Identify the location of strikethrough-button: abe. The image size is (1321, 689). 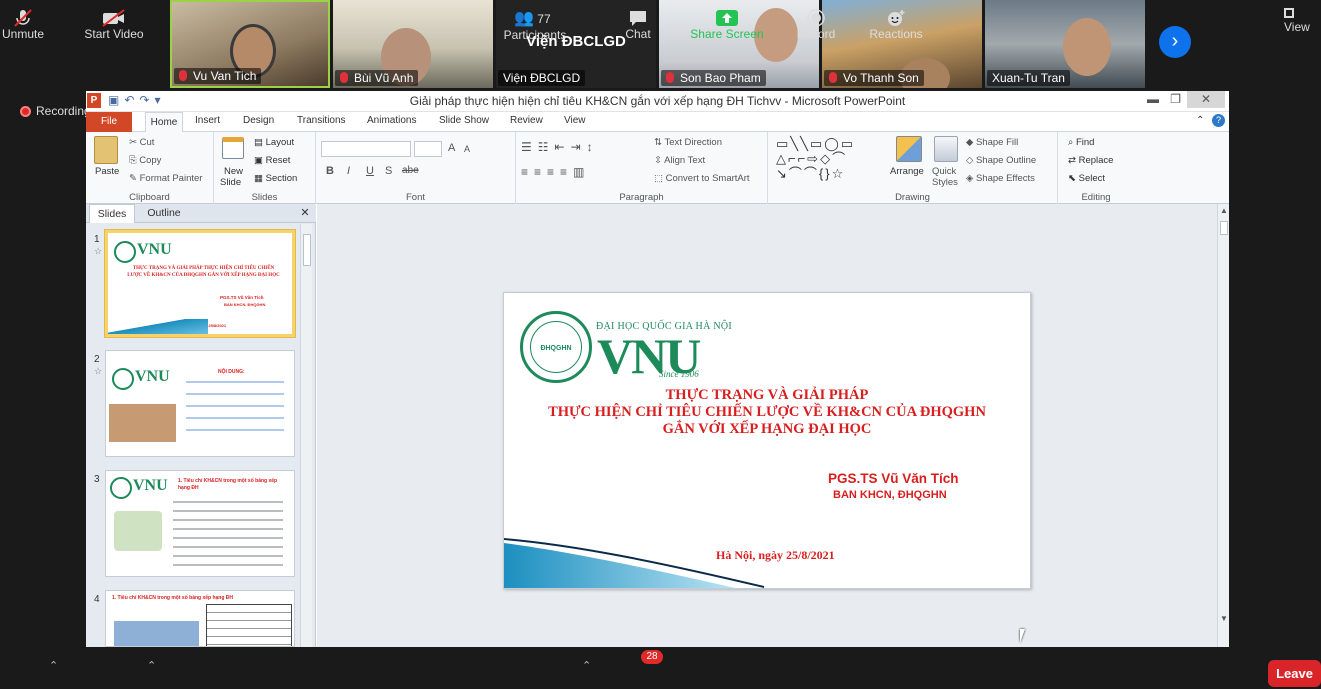
(410, 170).